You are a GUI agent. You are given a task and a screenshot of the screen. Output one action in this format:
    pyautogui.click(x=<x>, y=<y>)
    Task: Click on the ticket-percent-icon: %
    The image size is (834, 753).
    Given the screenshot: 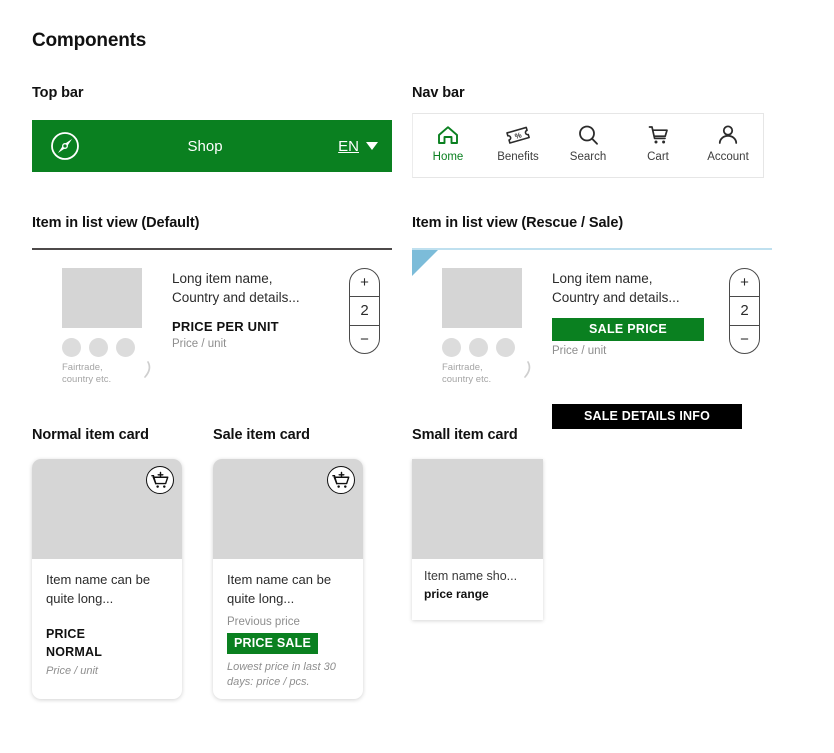 What is the action you would take?
    pyautogui.click(x=518, y=135)
    